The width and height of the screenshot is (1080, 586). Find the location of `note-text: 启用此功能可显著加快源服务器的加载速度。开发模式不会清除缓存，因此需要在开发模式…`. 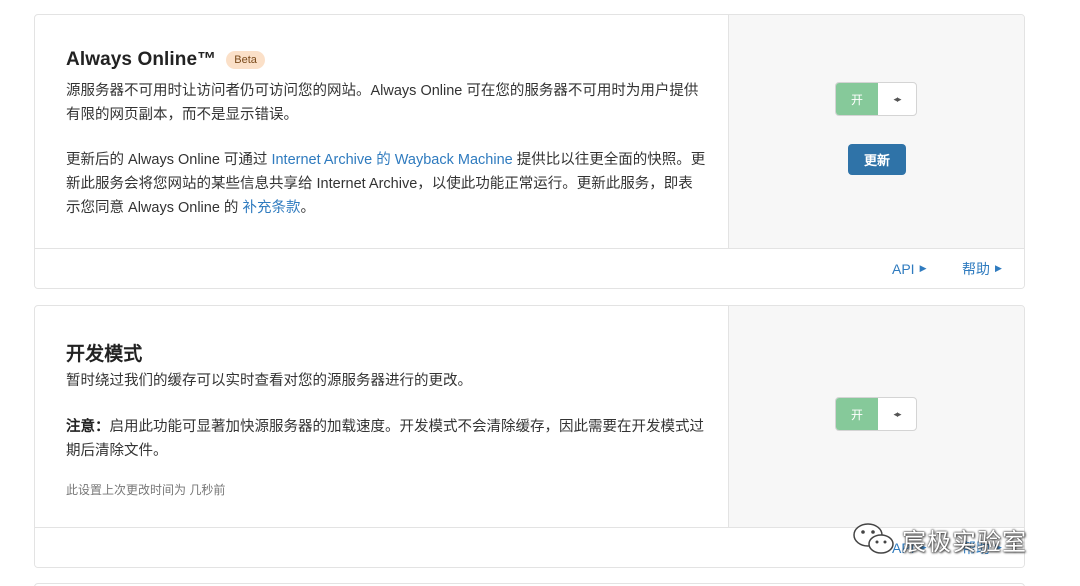

note-text: 启用此功能可显著加快源服务器的加载速度。开发模式不会清除缓存，因此需要在开发模式… is located at coordinates (385, 439).